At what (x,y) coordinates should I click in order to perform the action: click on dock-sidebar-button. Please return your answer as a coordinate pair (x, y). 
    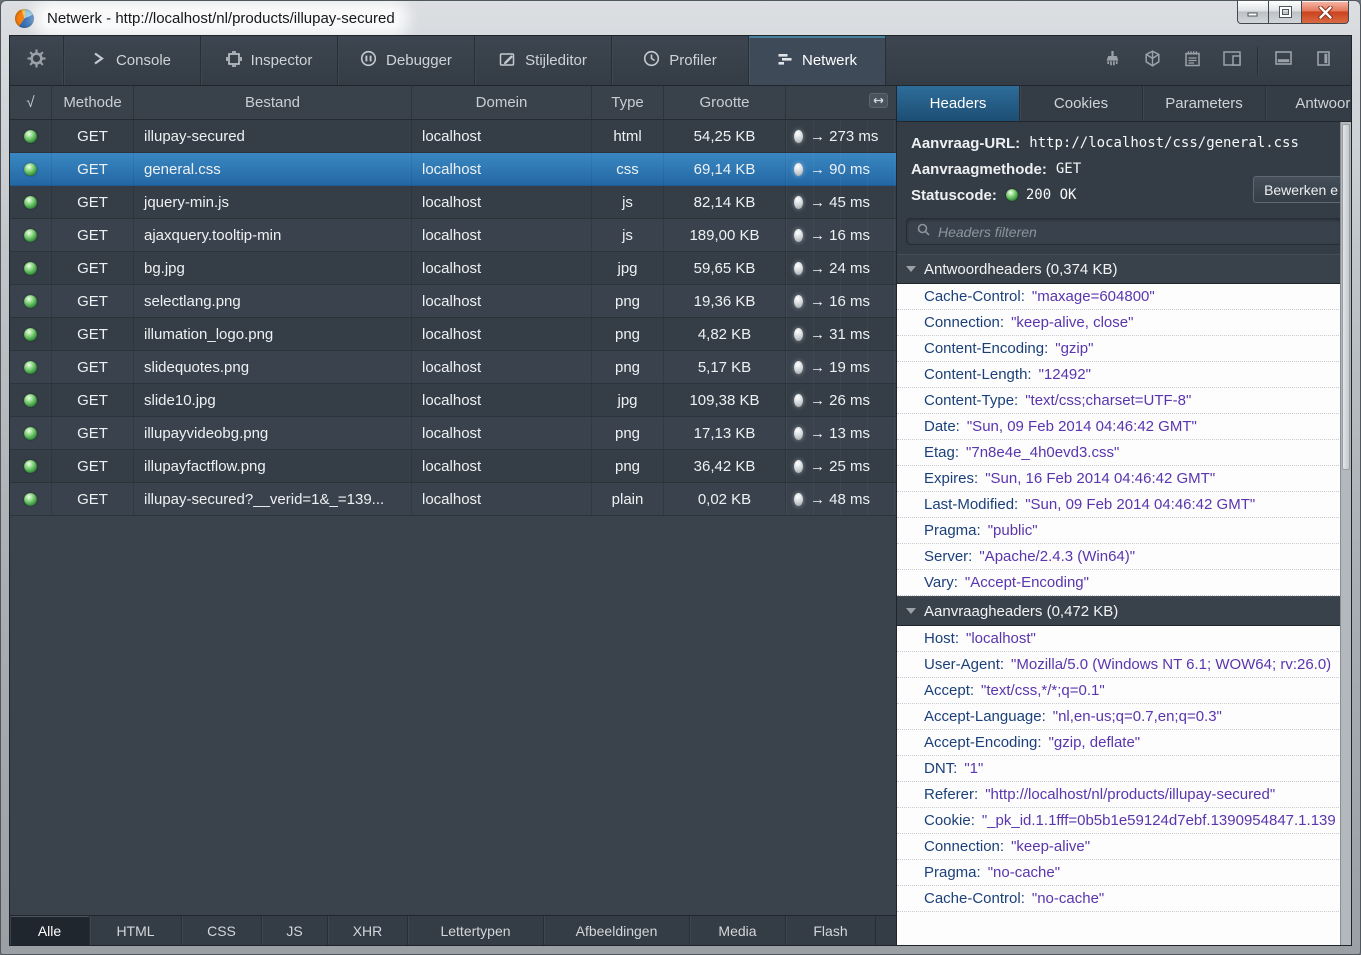
    Looking at the image, I should click on (1323, 61).